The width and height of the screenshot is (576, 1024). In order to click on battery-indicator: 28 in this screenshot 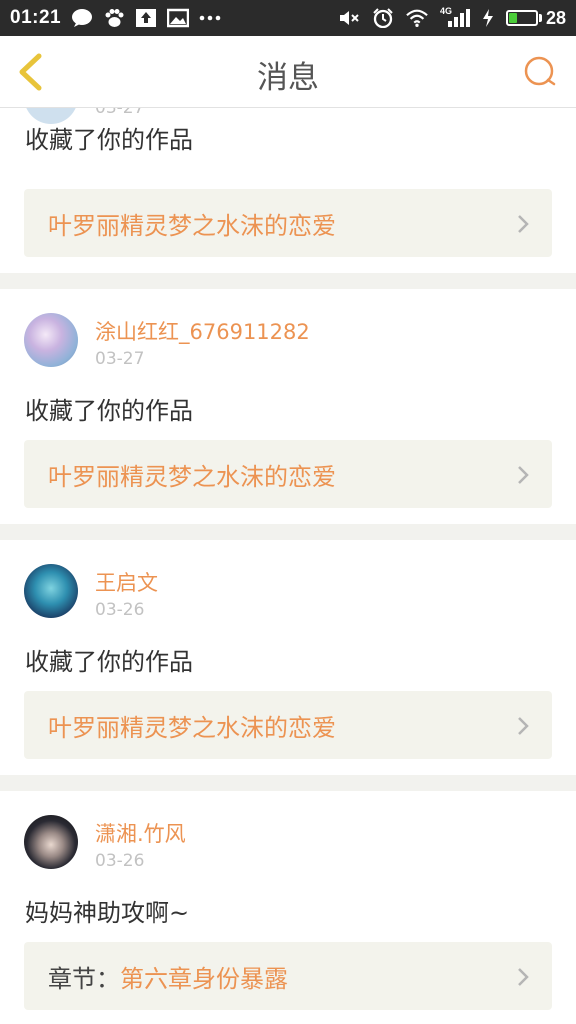, I will do `click(535, 18)`.